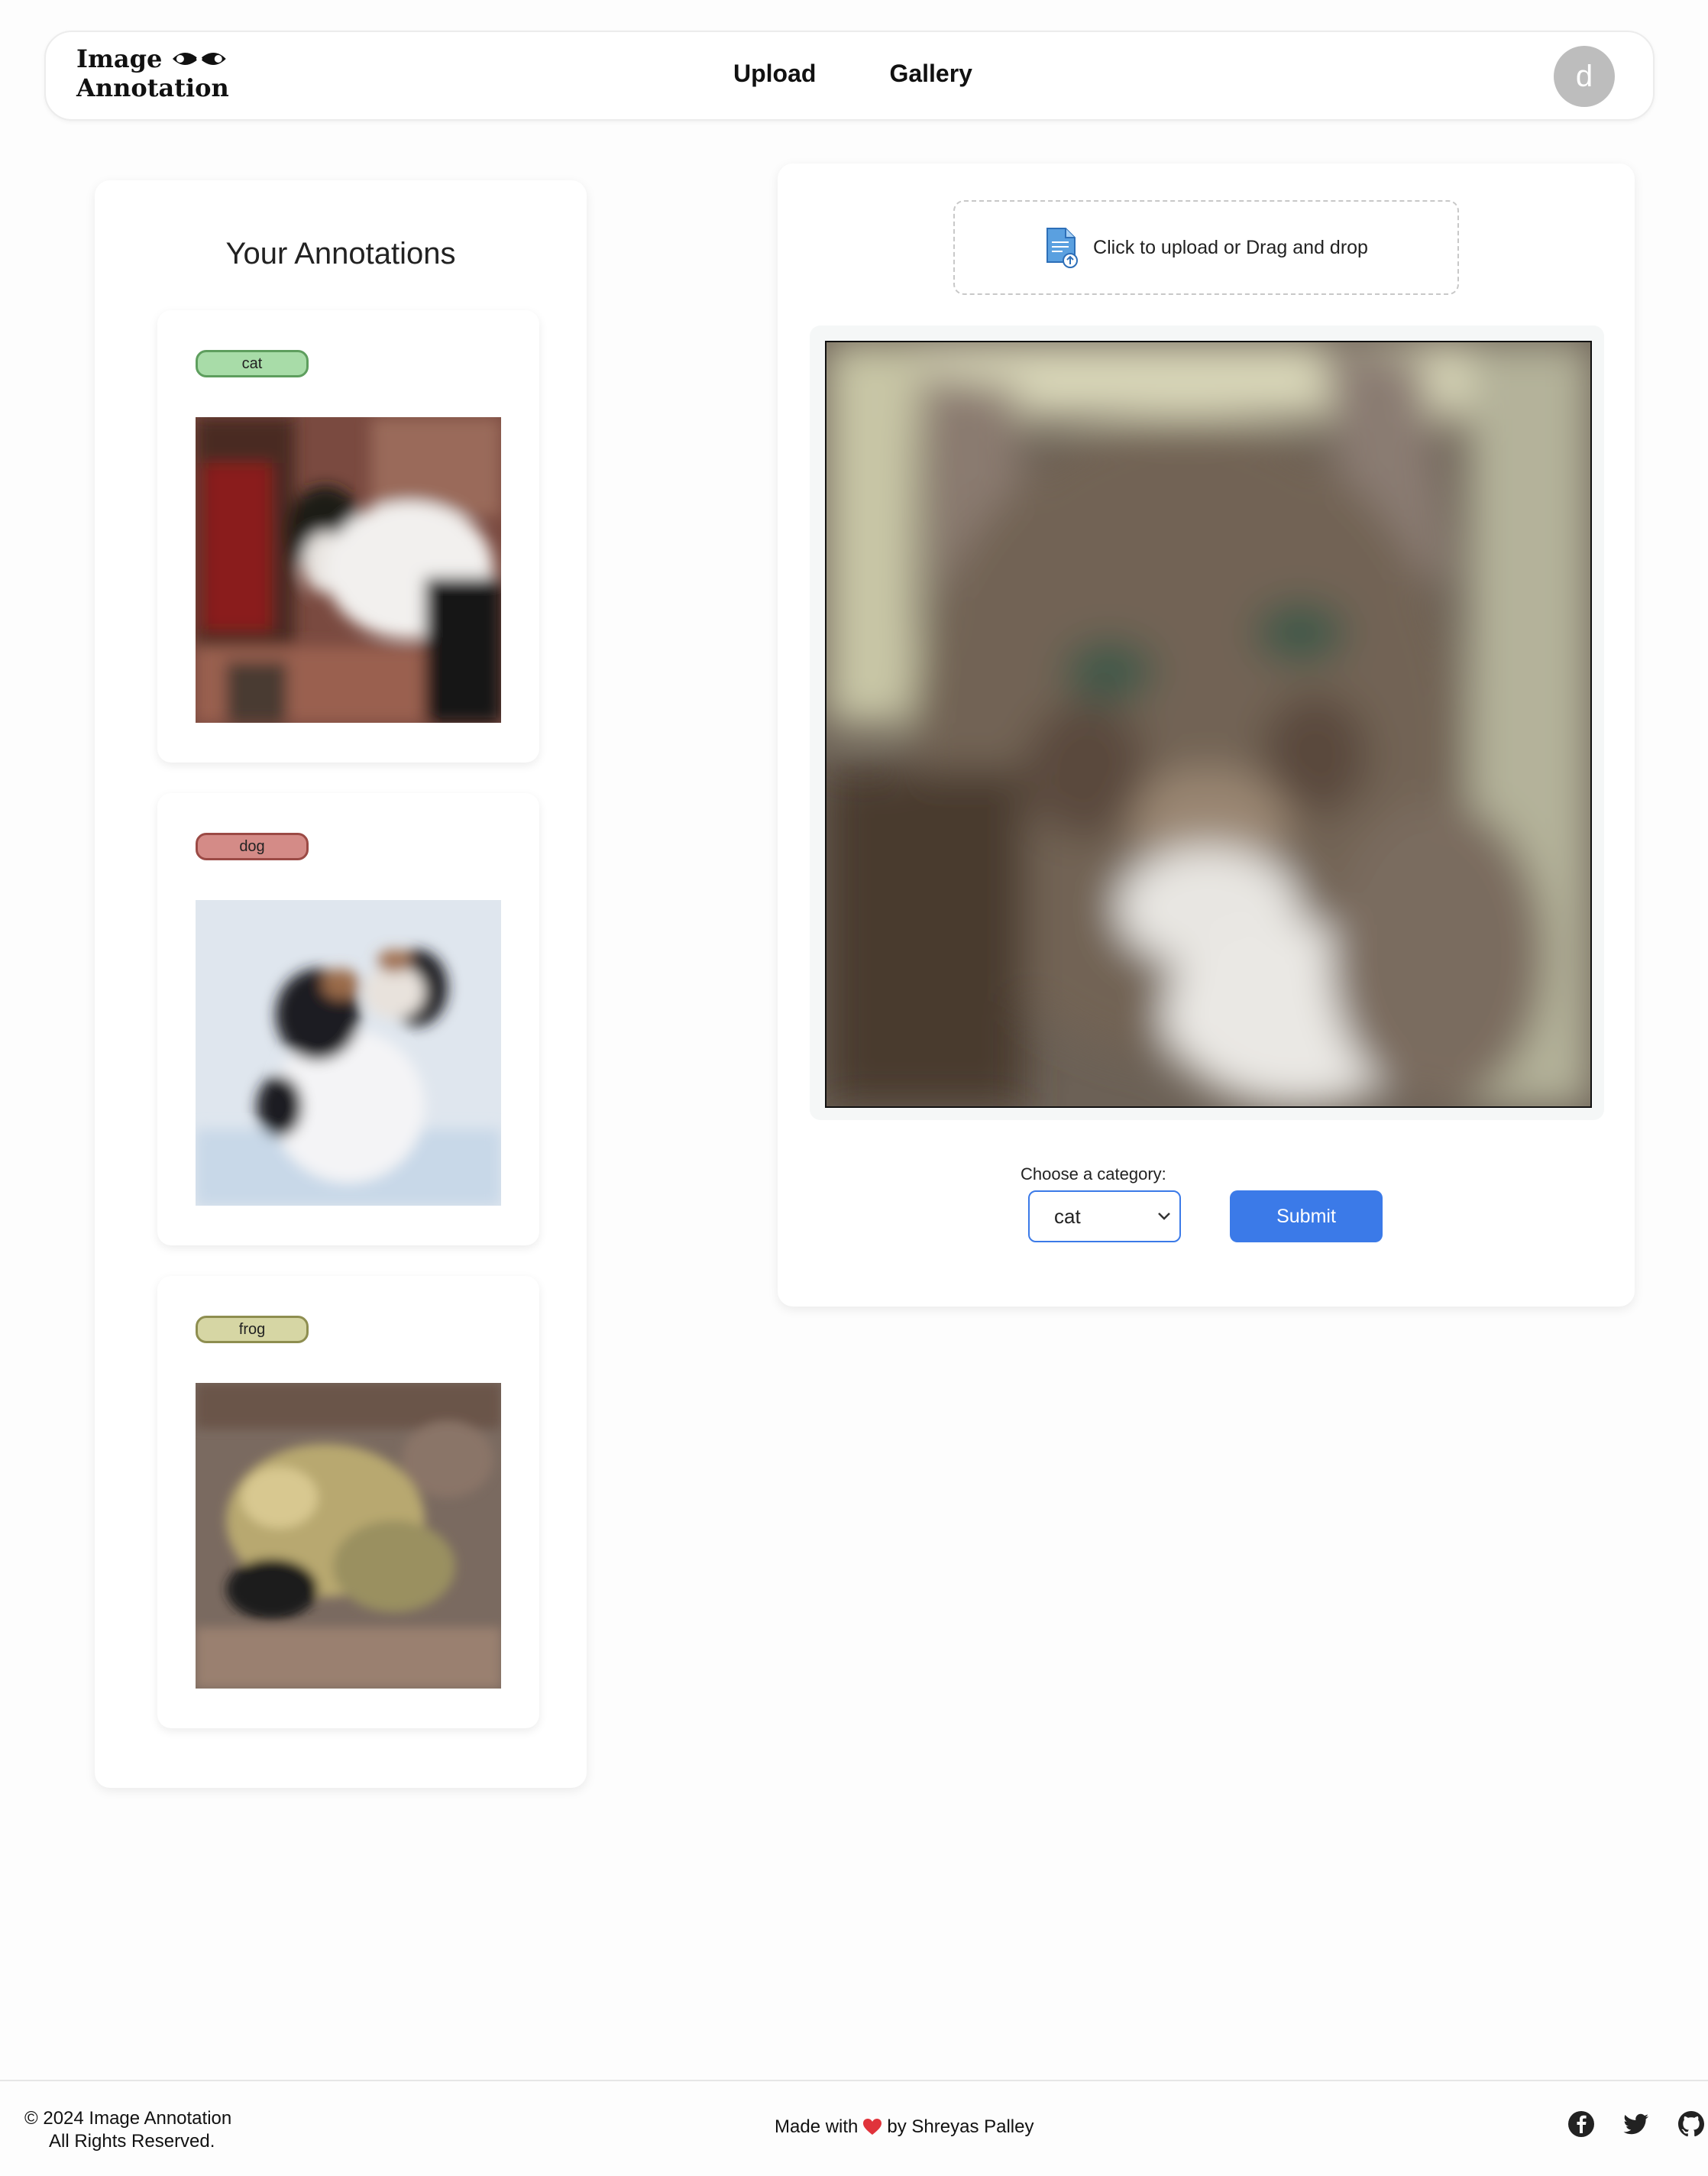  What do you see at coordinates (252, 846) in the screenshot?
I see `category-badge: dog` at bounding box center [252, 846].